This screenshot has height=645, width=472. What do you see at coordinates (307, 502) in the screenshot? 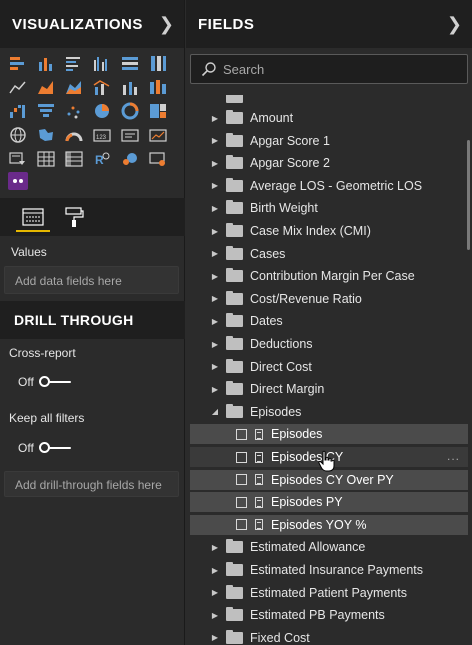
I see `measure-label: Episodes PY` at bounding box center [307, 502].